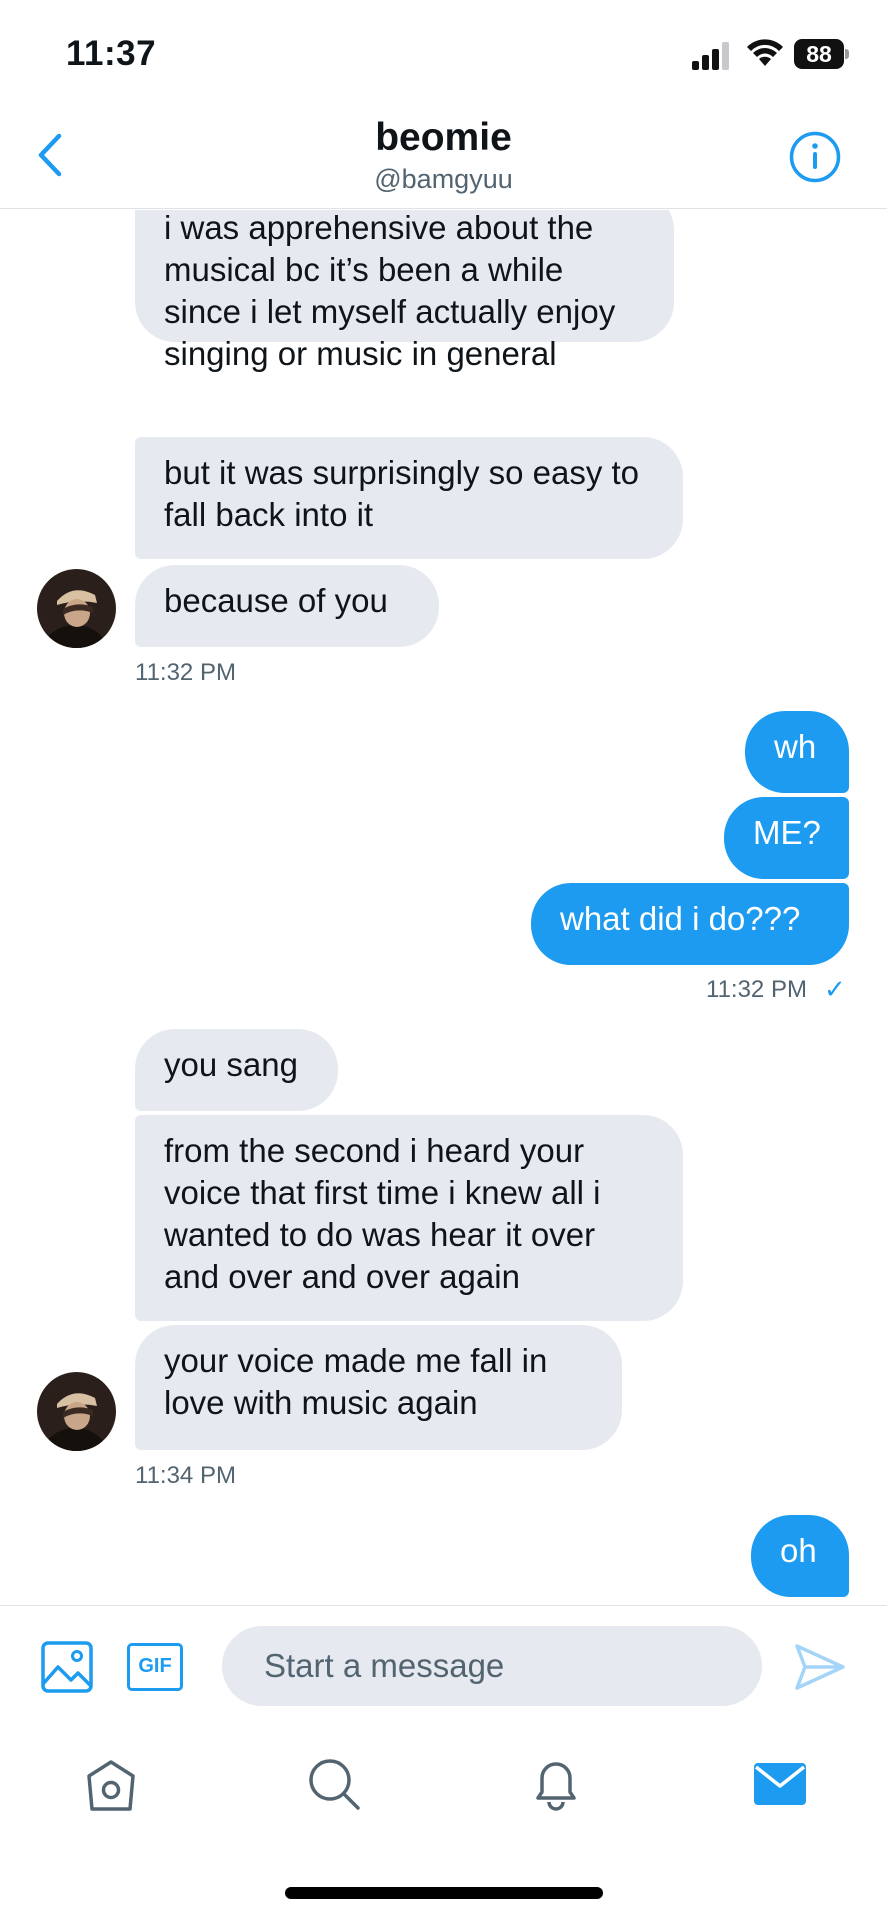 This screenshot has height=1920, width=887. Describe the element at coordinates (111, 1784) in the screenshot. I see `home-icon` at that location.